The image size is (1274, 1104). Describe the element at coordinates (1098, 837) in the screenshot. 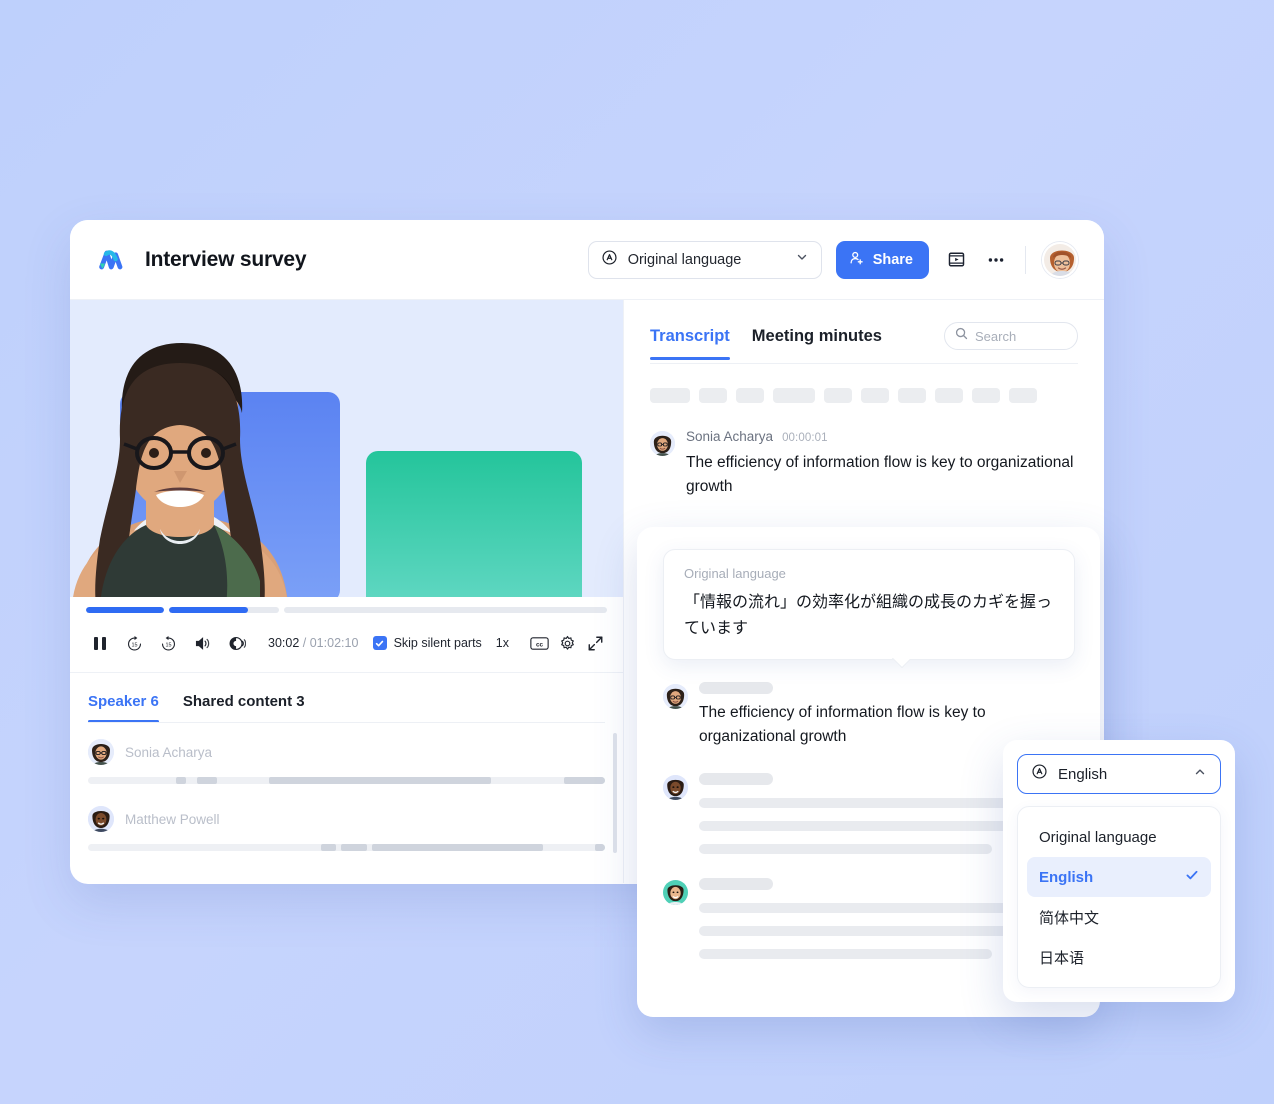

I see `language-option-label: Original language` at that location.